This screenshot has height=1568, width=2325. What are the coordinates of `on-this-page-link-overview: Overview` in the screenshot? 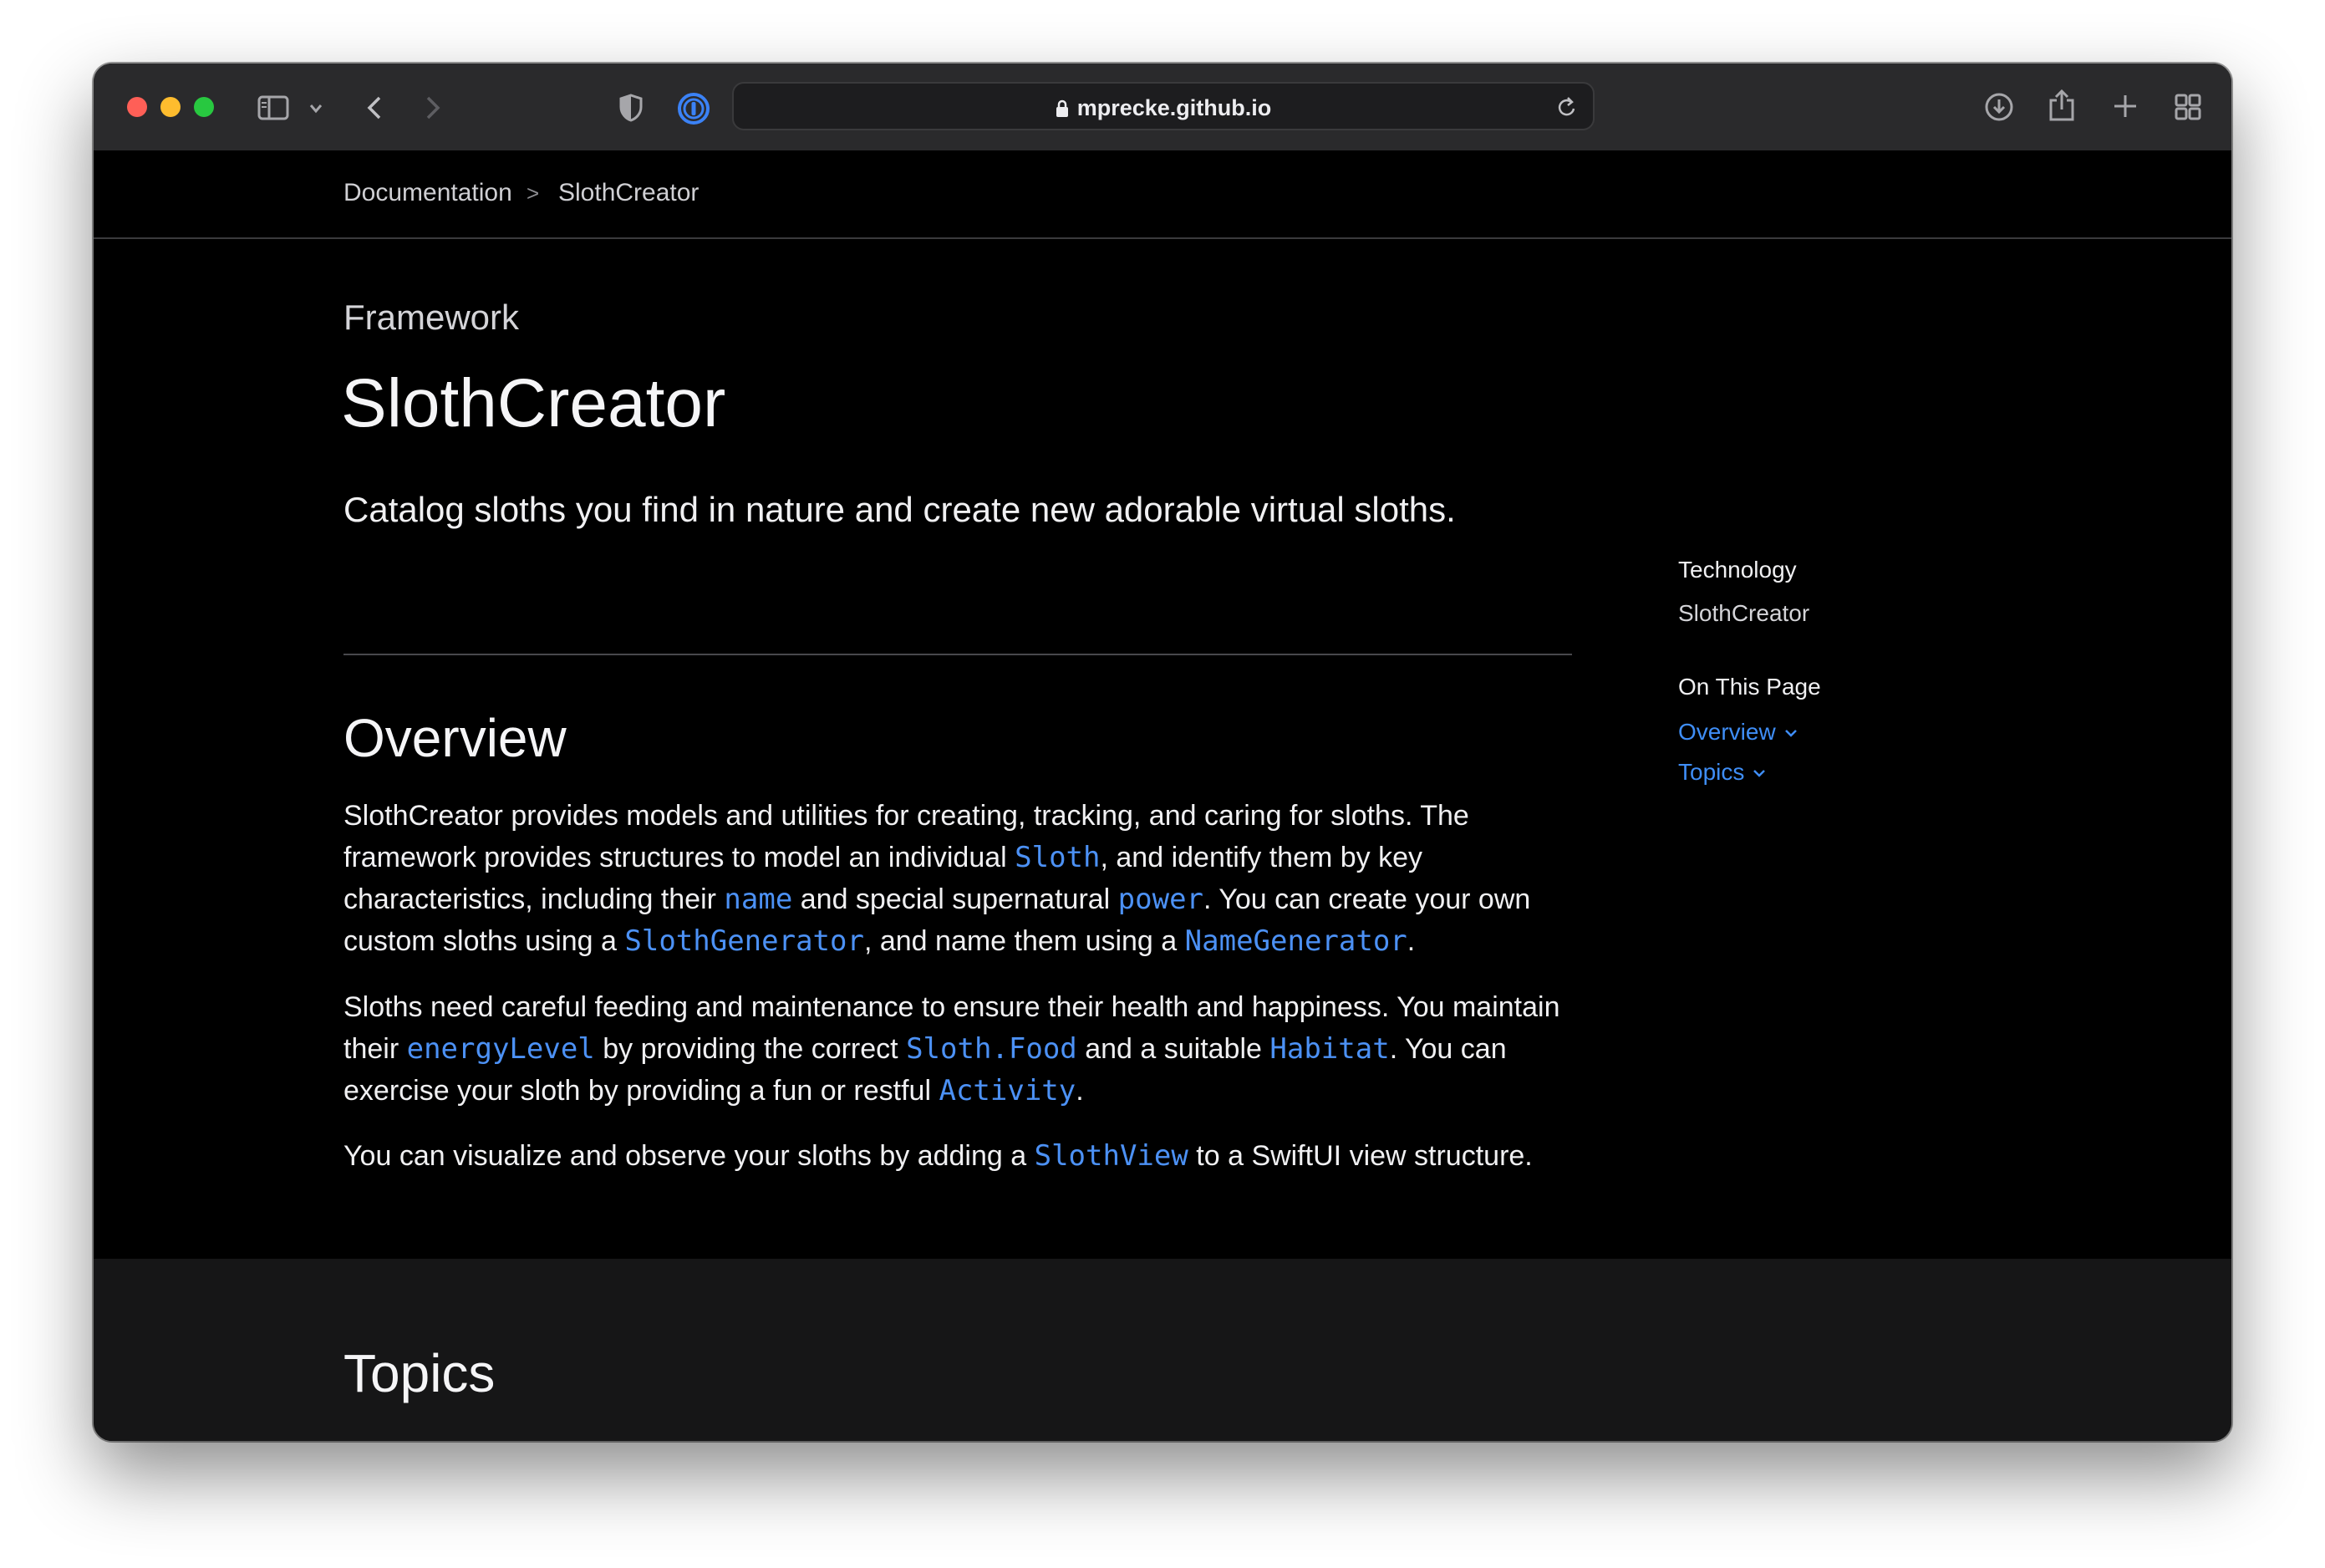 It's located at (1738, 731).